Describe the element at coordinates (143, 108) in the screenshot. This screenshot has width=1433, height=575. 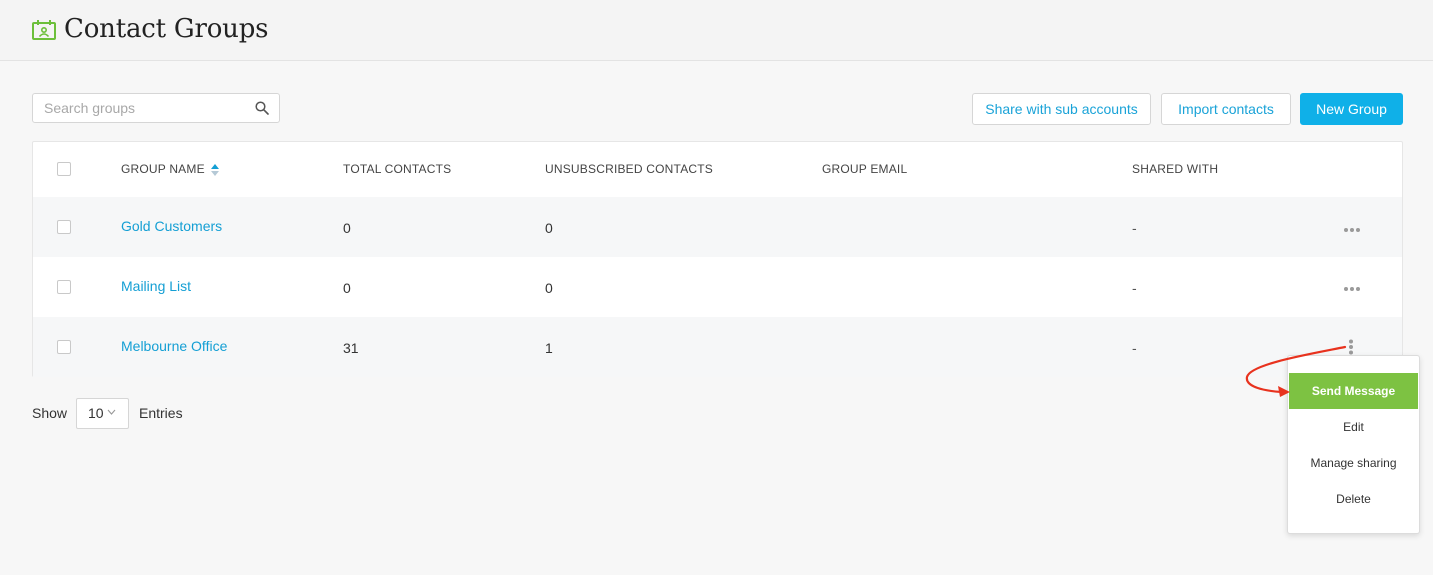
I see `search-input` at that location.